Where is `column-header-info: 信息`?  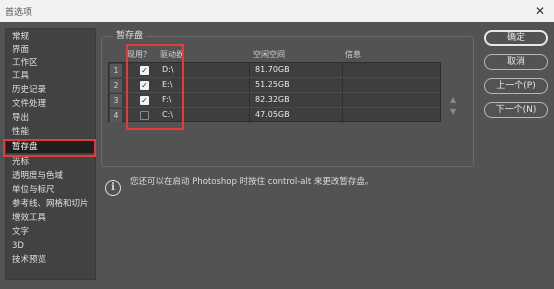 column-header-info: 信息 is located at coordinates (353, 54).